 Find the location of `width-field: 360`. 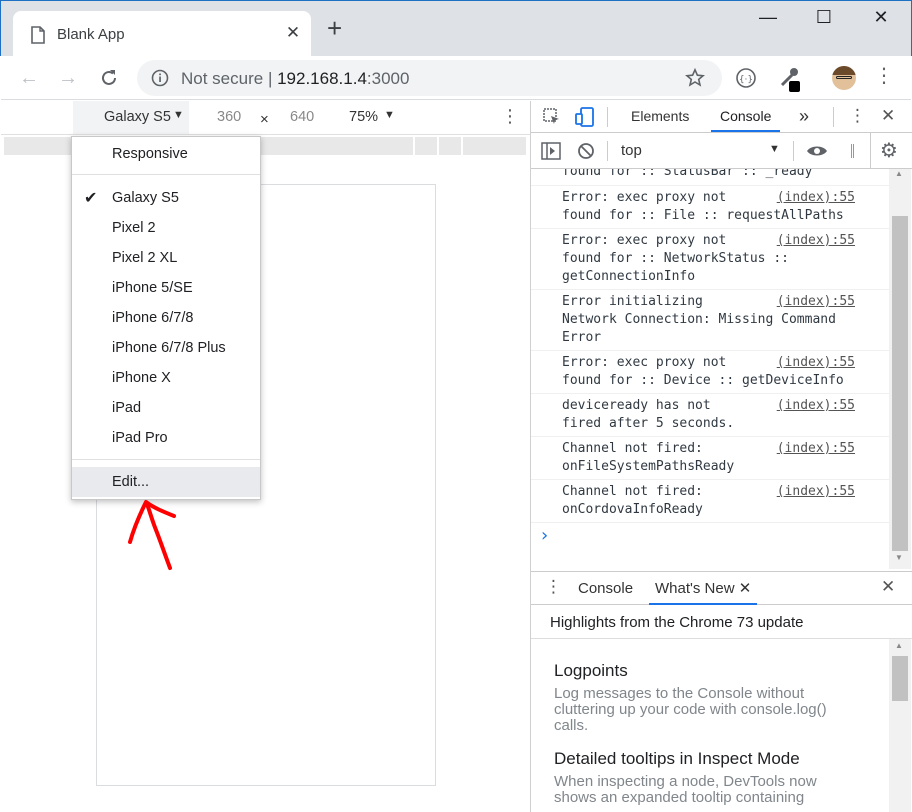

width-field: 360 is located at coordinates (229, 117).